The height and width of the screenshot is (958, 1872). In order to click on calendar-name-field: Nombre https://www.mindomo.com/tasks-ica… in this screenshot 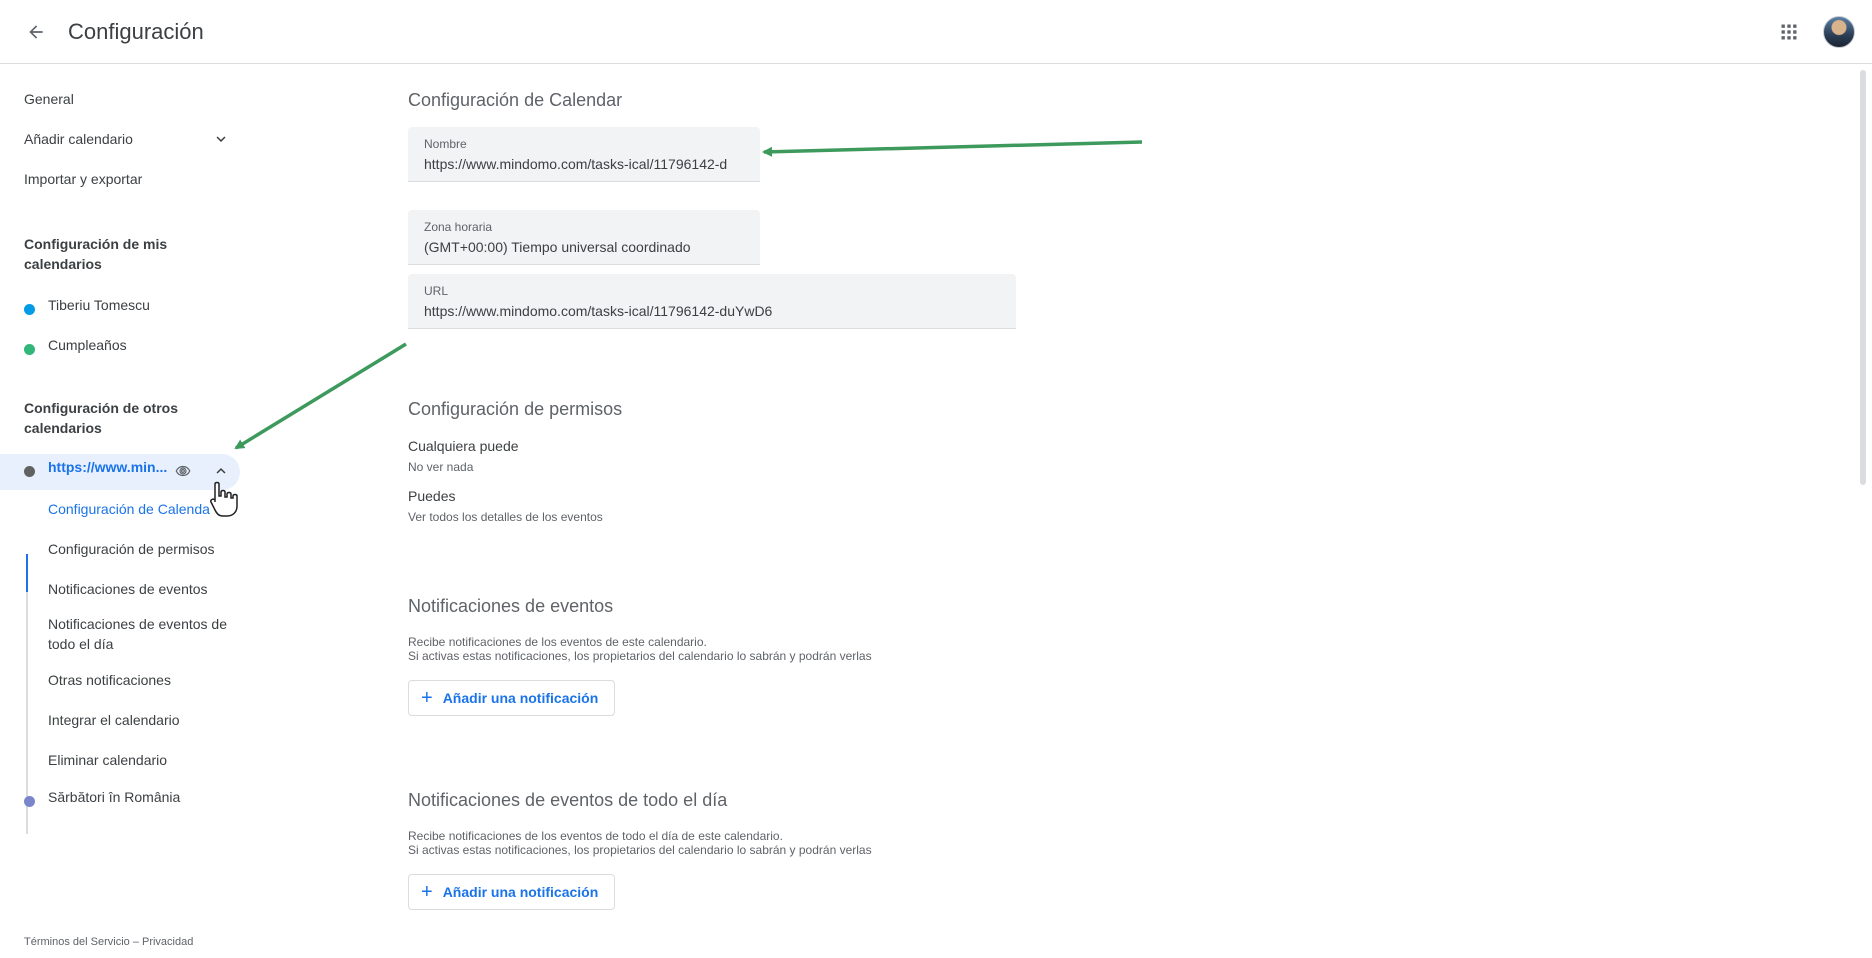, I will do `click(584, 154)`.